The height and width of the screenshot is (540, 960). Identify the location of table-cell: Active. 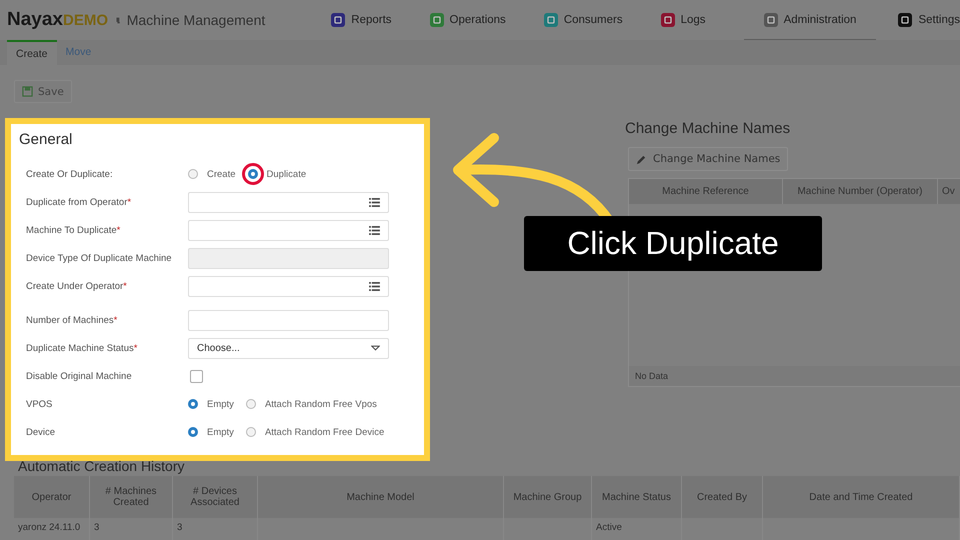
(609, 527).